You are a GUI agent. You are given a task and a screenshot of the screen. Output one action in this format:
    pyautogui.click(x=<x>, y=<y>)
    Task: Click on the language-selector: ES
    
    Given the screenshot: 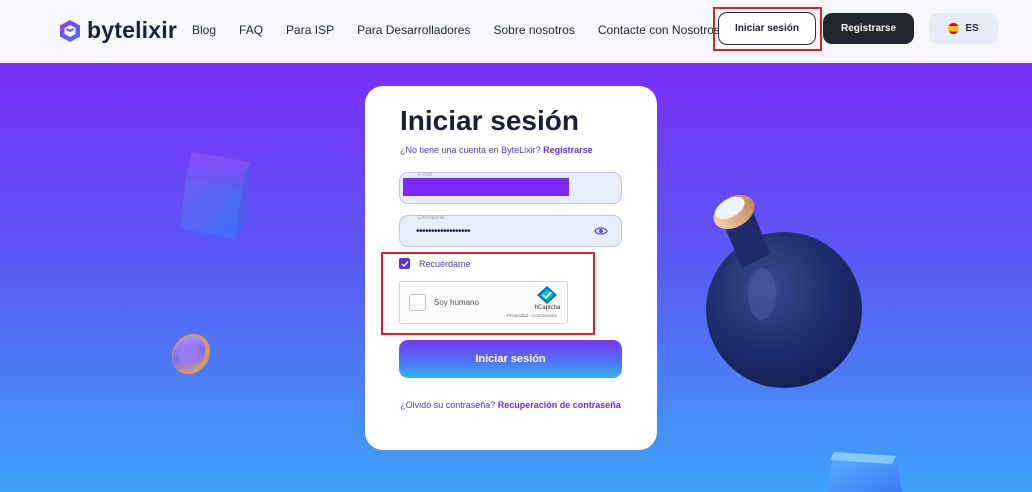 What is the action you would take?
    pyautogui.click(x=963, y=28)
    